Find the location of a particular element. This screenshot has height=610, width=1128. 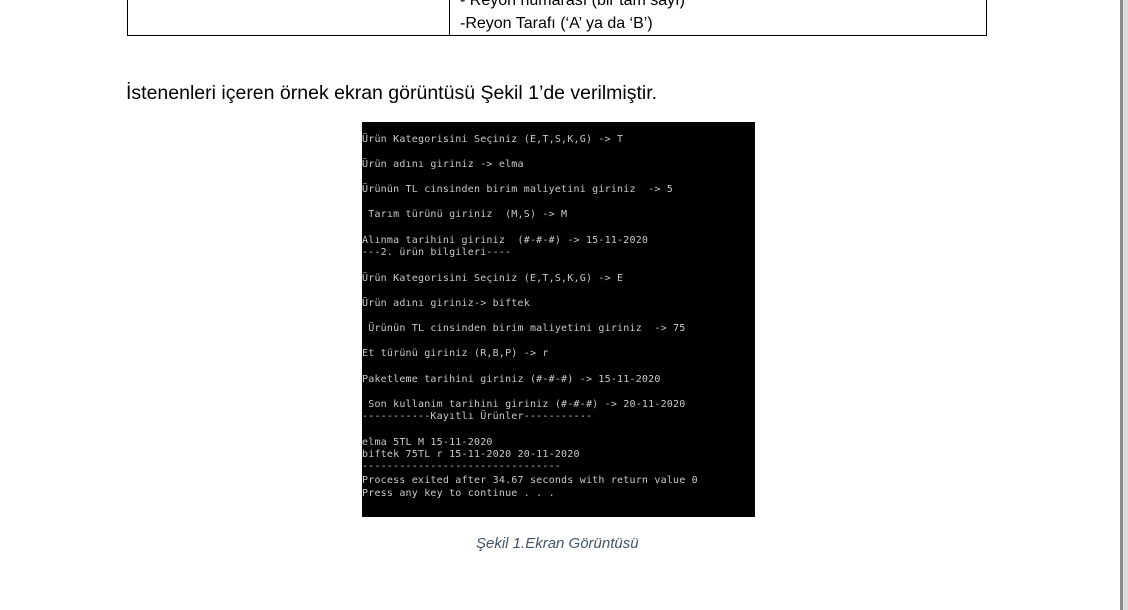

console-line: biftek 75TL r 15-11-2020 20-11-2020 is located at coordinates (471, 454).